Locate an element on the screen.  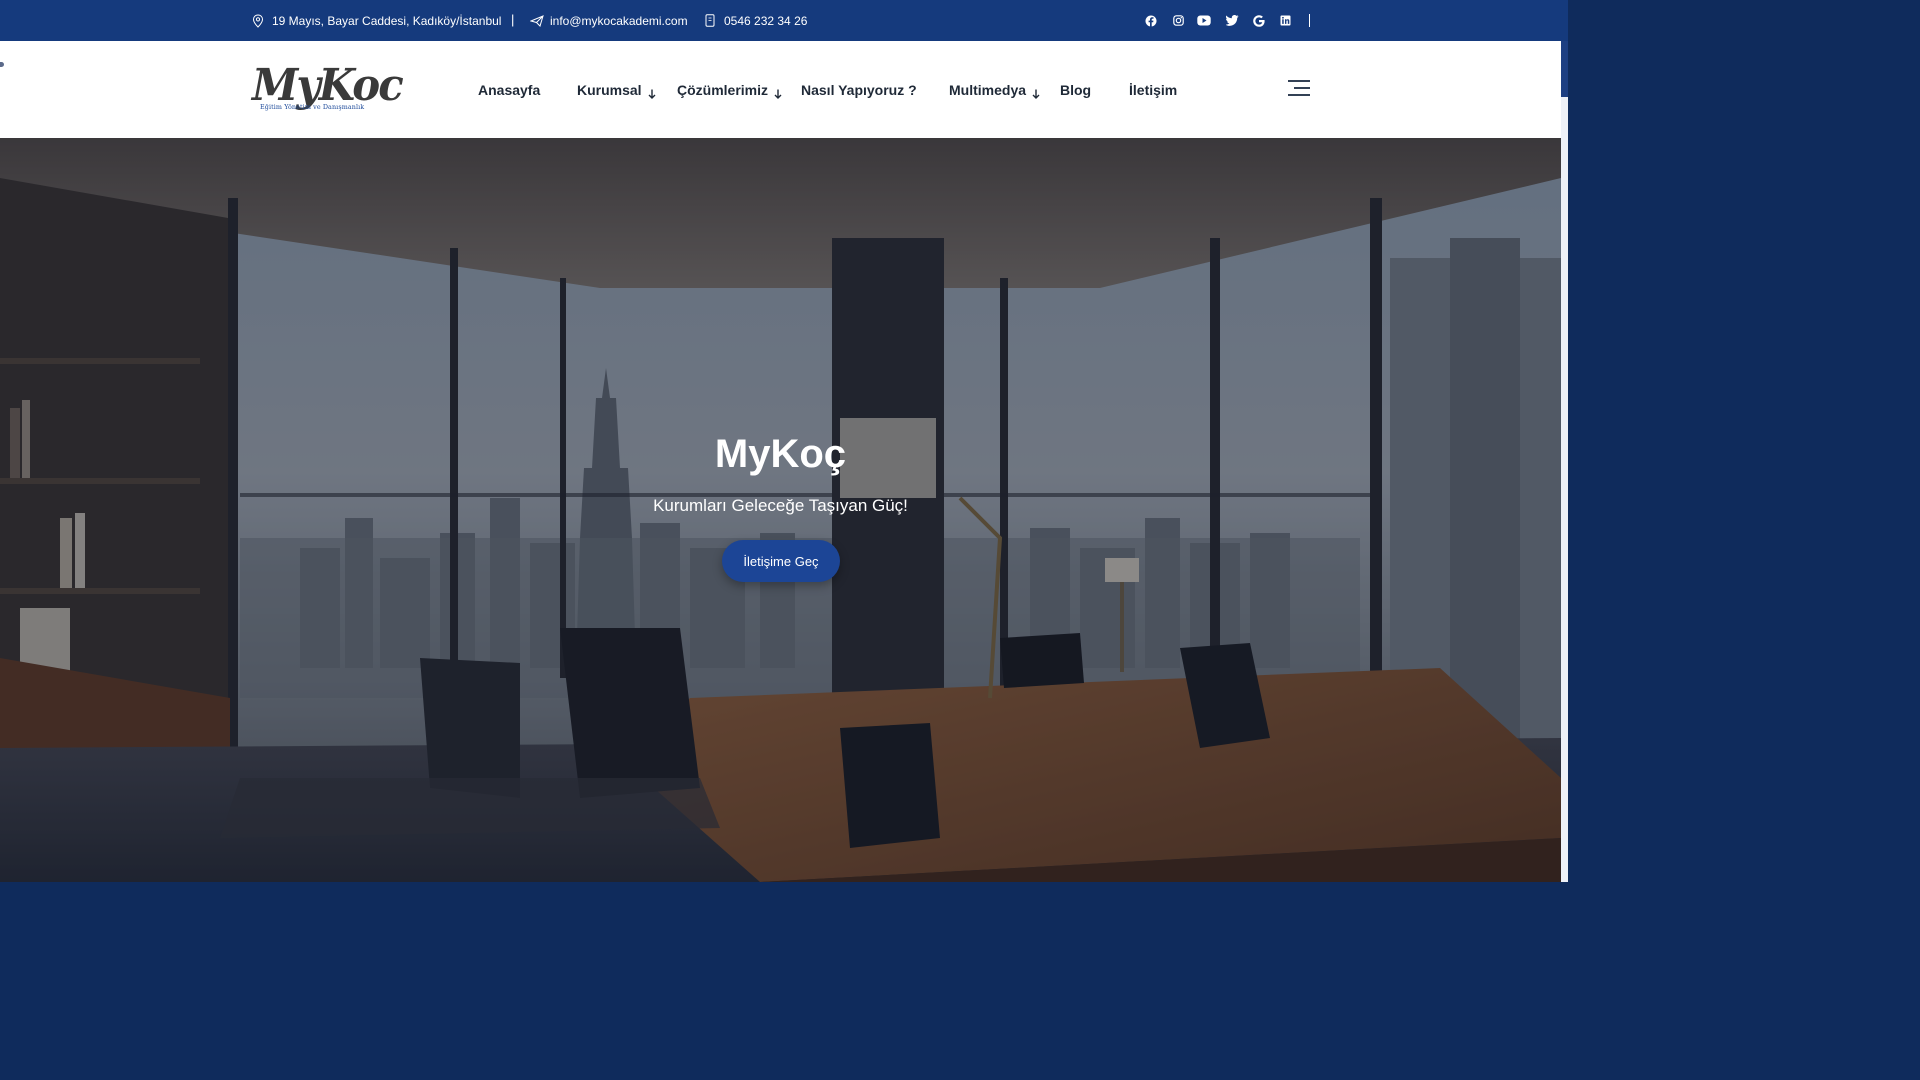
nav-item-multimedya: Multimedya is located at coordinates (994, 89).